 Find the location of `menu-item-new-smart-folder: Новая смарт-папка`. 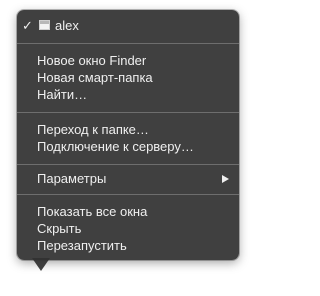

menu-item-new-smart-folder: Новая смарт-папка is located at coordinates (128, 77).